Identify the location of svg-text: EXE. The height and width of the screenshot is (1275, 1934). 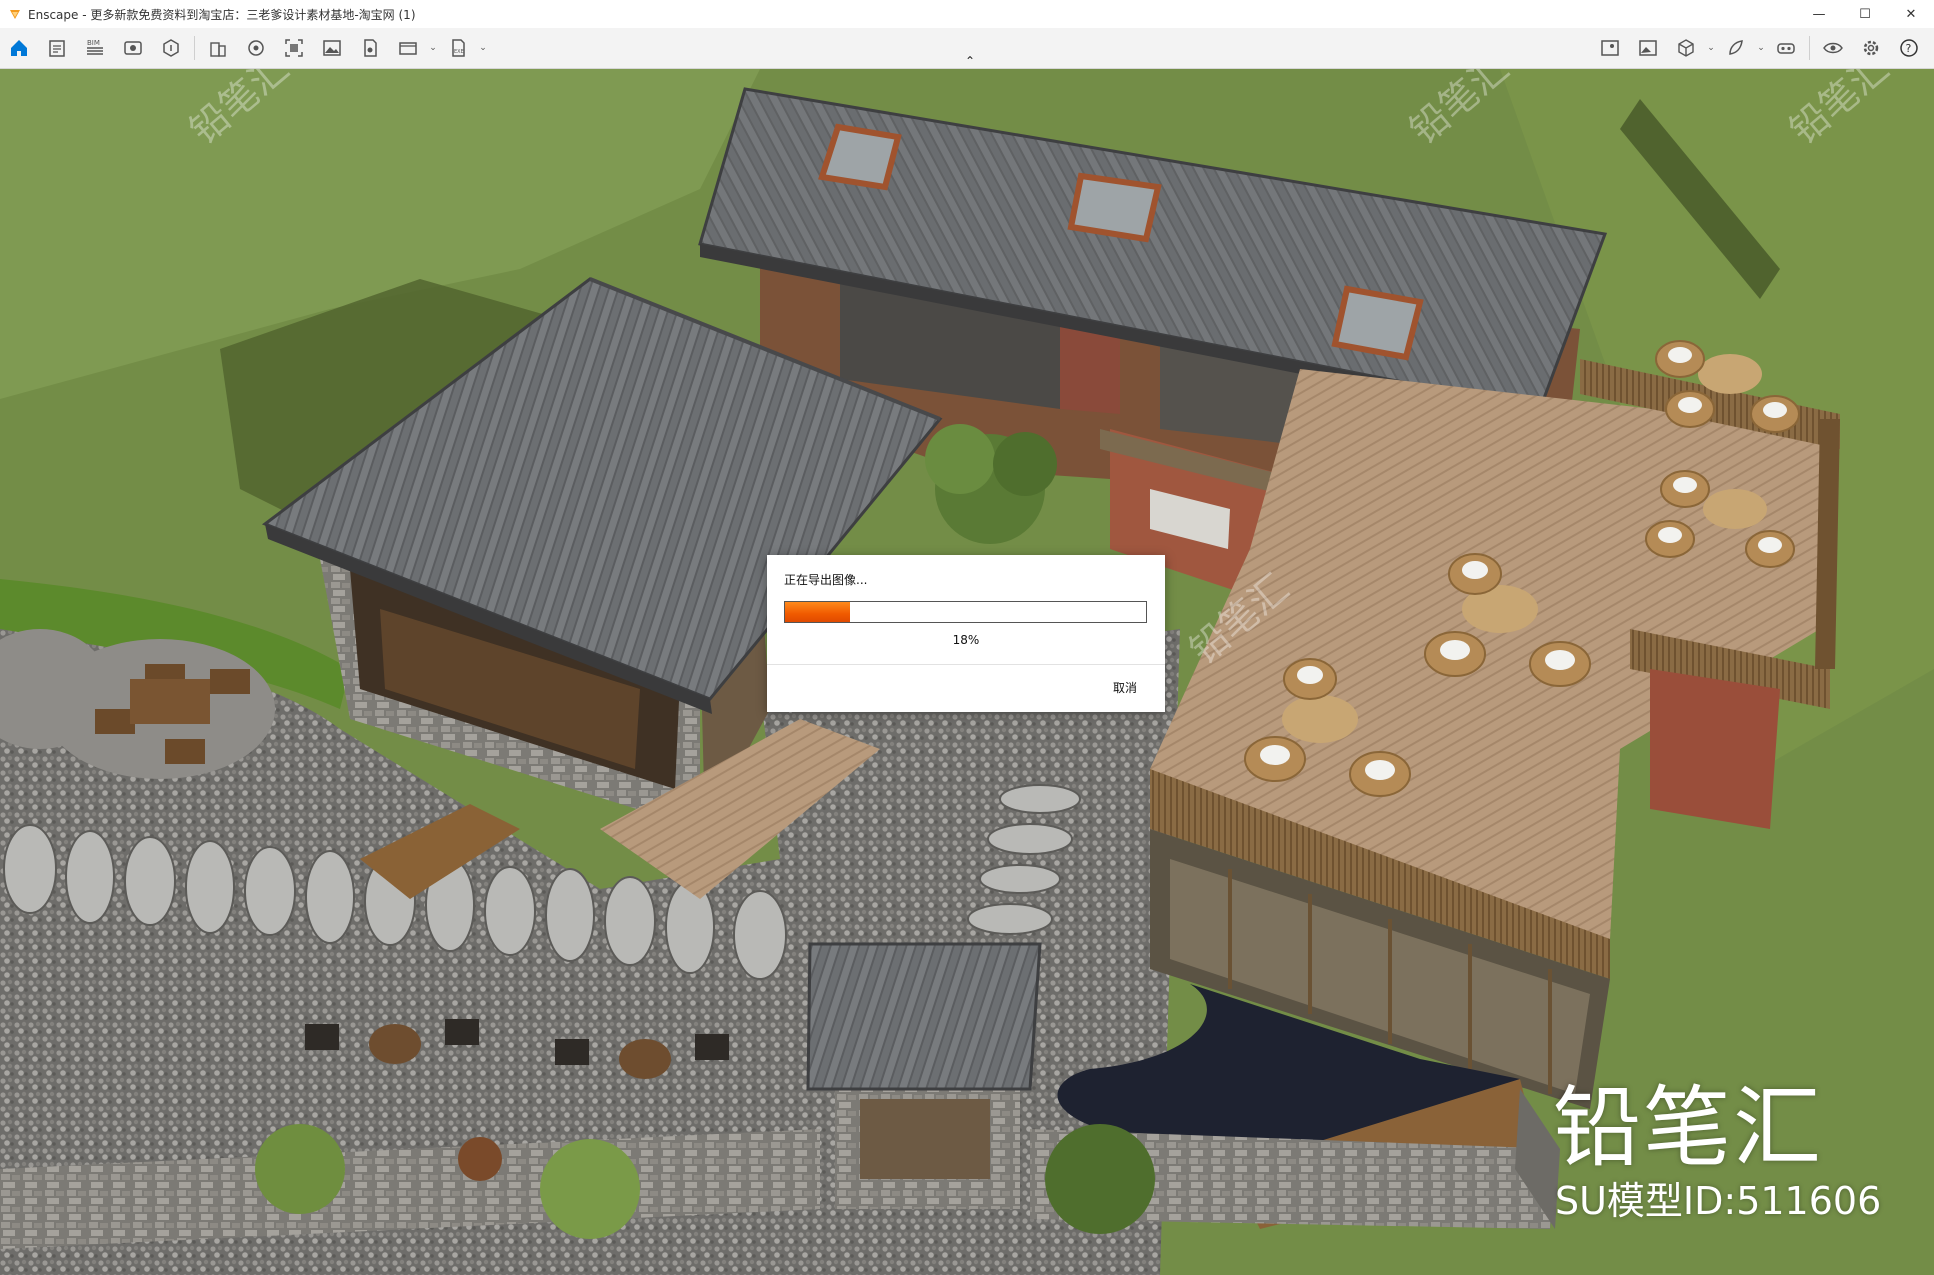
(459, 52).